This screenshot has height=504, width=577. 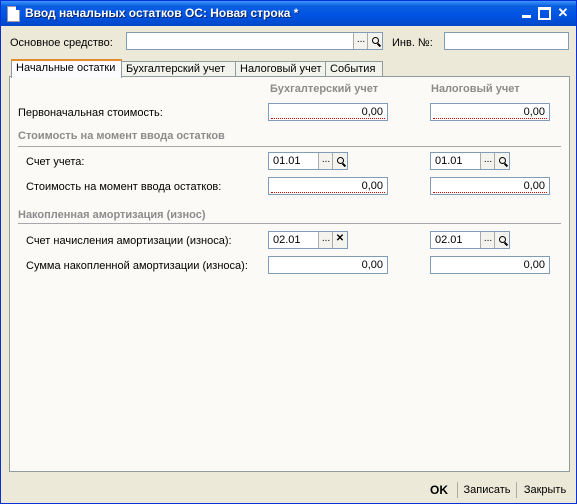 What do you see at coordinates (121, 136) in the screenshot?
I see `section-cost-title: Стоимость на момент ввода остатков` at bounding box center [121, 136].